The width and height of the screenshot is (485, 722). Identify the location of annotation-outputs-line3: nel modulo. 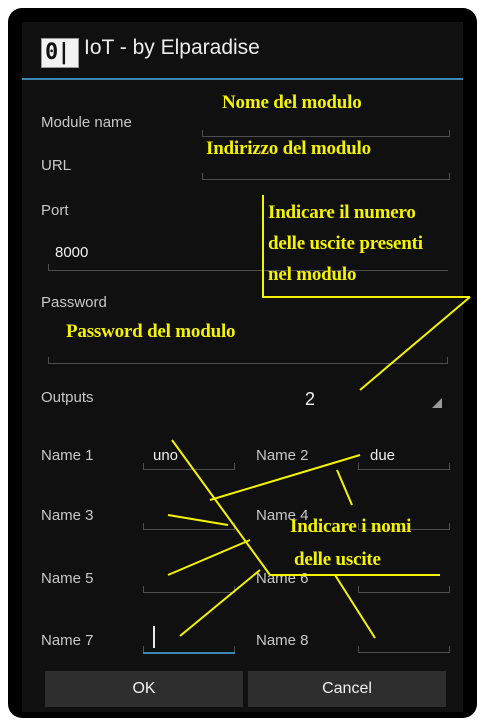
(312, 274).